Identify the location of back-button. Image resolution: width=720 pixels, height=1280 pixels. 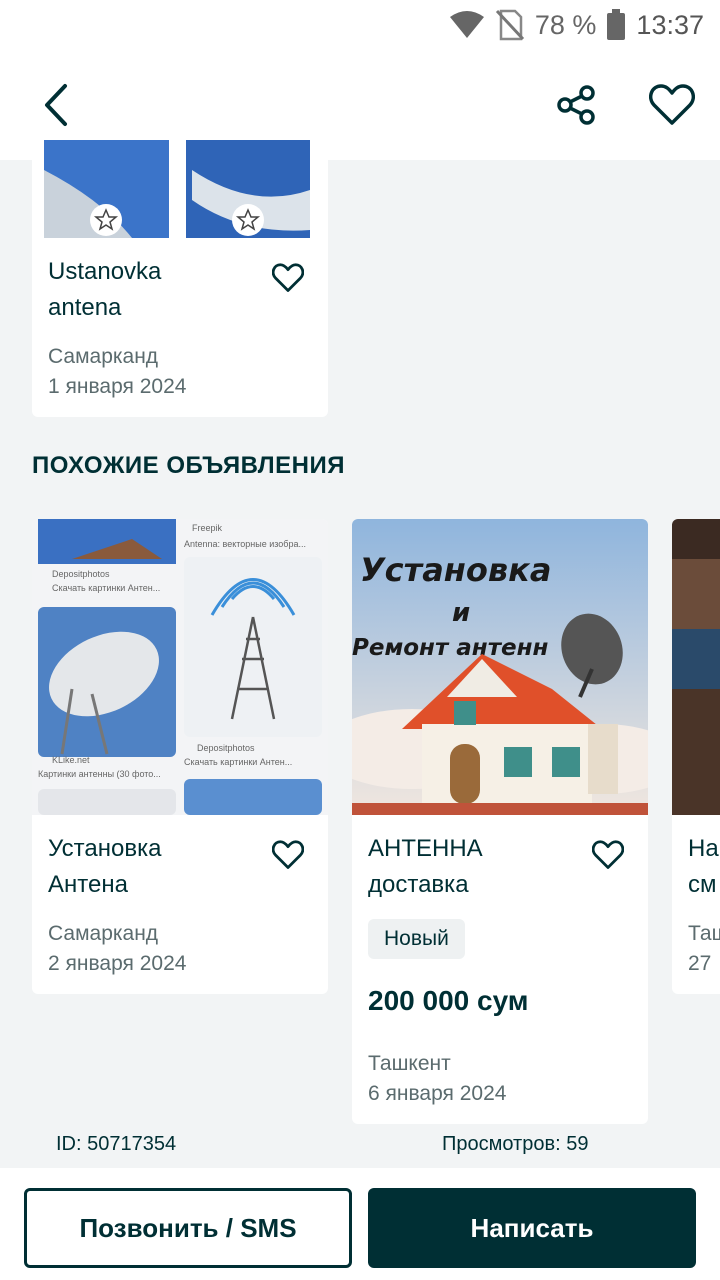
(56, 105).